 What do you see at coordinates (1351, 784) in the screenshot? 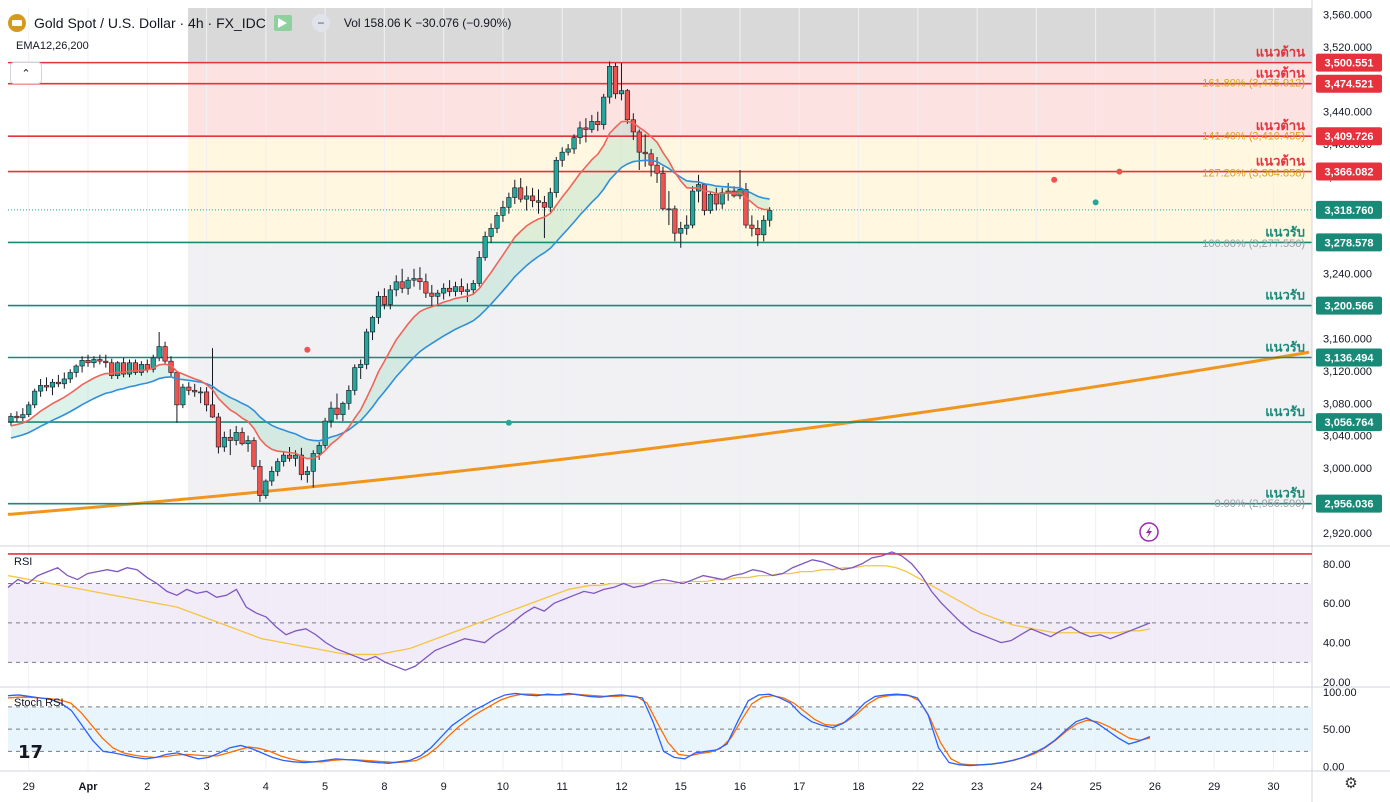
I see `settings-gear-icon: ⚙` at bounding box center [1351, 784].